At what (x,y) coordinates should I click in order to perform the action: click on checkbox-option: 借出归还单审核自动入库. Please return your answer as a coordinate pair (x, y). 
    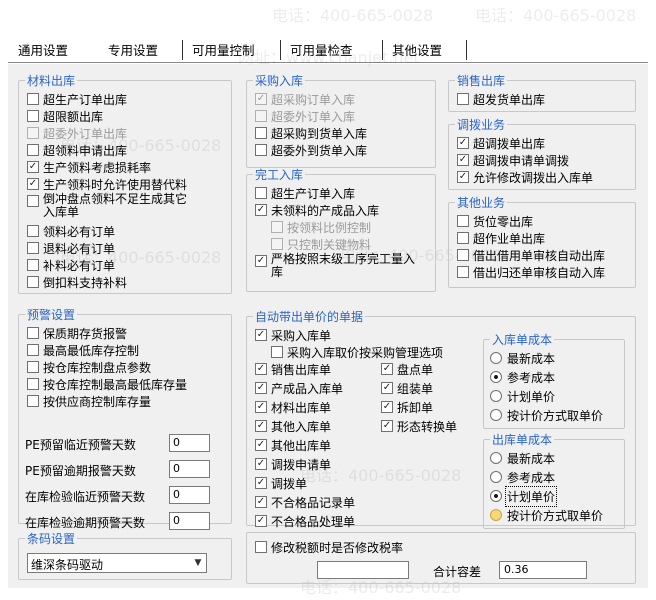
    Looking at the image, I should click on (531, 272).